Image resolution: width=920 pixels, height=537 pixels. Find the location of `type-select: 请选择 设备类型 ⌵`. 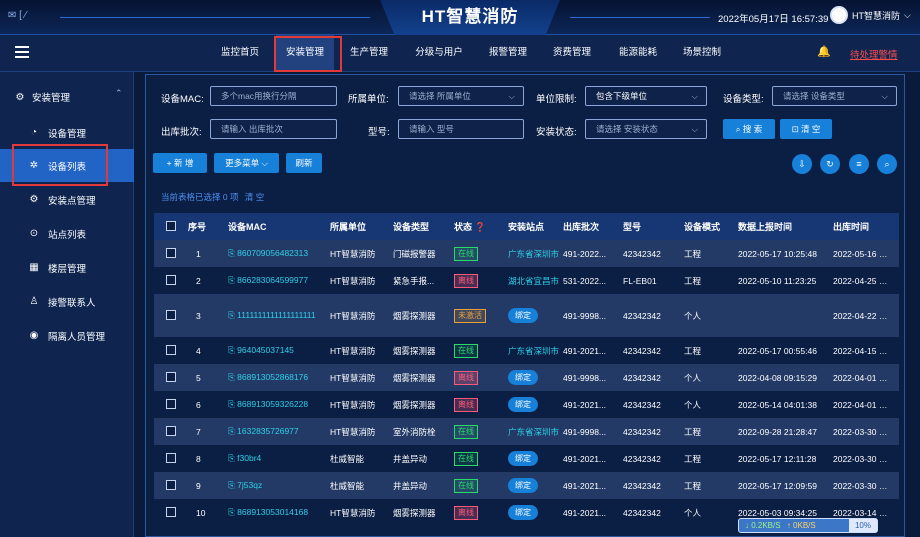

type-select: 请选择 设备类型 ⌵ is located at coordinates (834, 96).